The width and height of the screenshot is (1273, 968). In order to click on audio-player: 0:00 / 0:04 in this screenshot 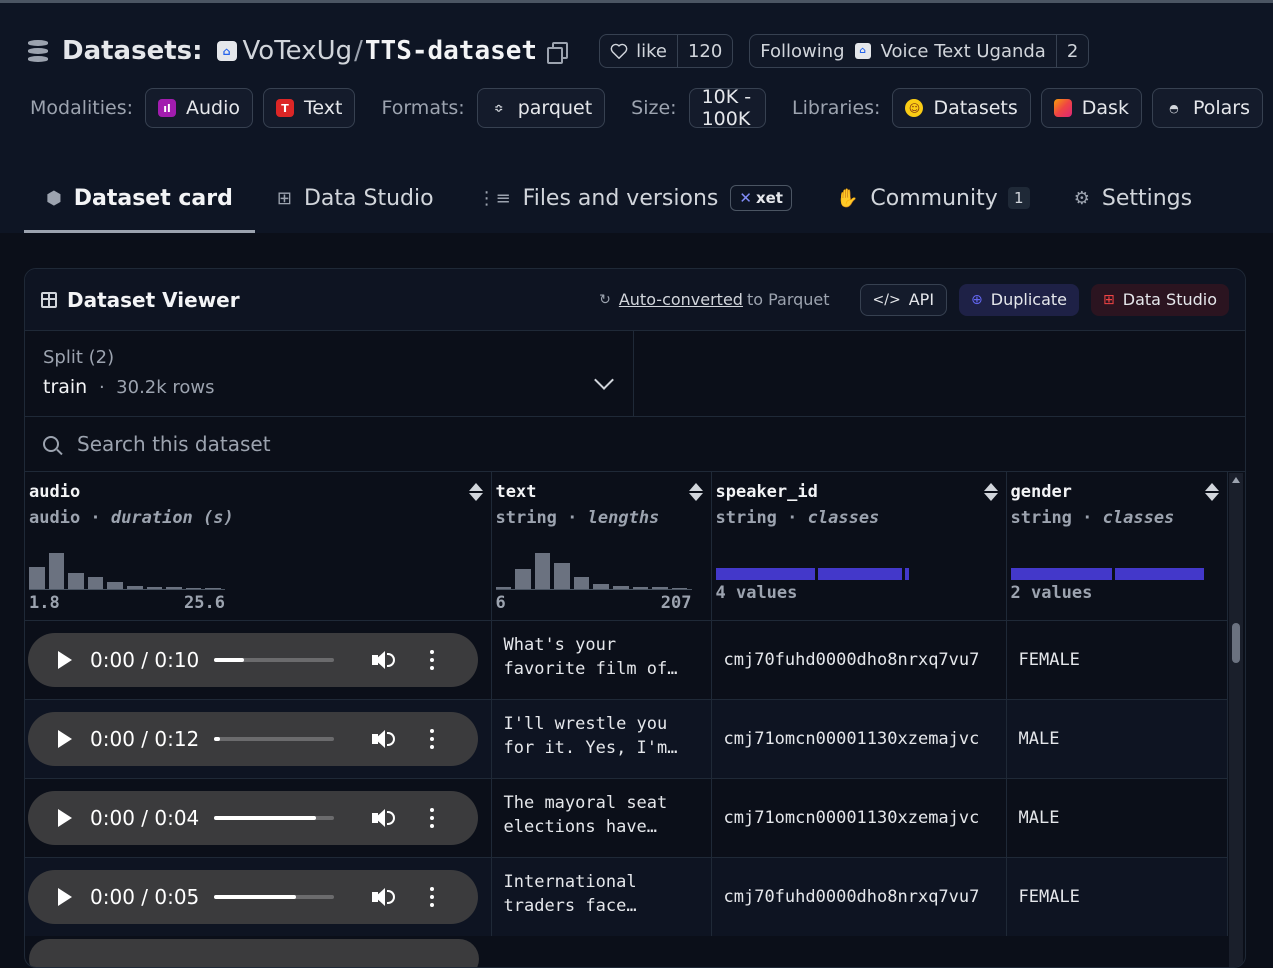, I will do `click(253, 817)`.